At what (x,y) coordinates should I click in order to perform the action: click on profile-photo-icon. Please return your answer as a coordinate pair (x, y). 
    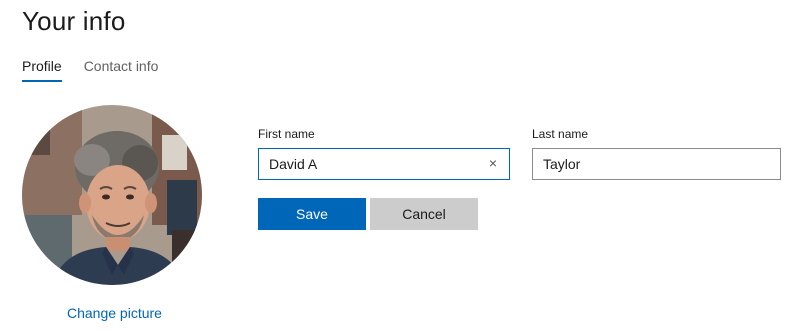
    Looking at the image, I should click on (112, 195).